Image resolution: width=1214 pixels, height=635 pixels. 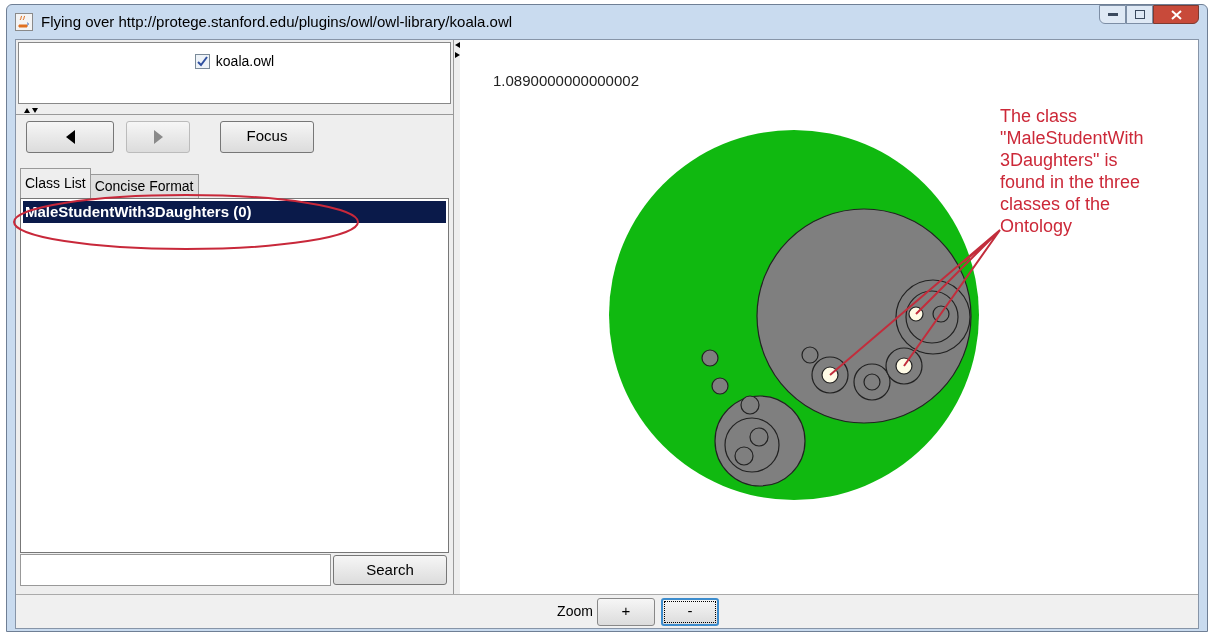 I want to click on left-triangle-icon, so click(x=70, y=136).